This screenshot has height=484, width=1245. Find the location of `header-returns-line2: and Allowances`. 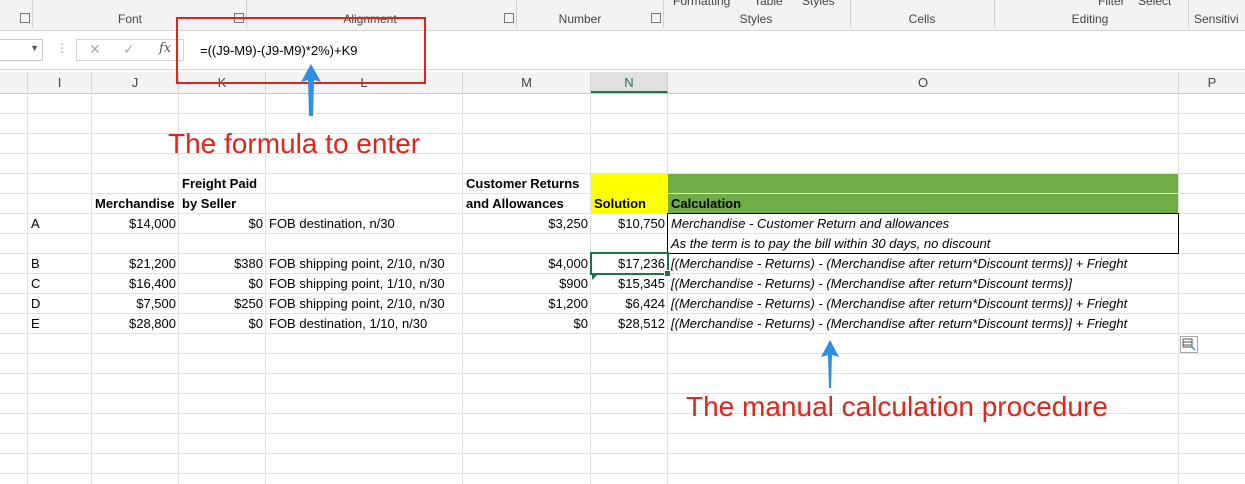

header-returns-line2: and Allowances is located at coordinates (515, 203).